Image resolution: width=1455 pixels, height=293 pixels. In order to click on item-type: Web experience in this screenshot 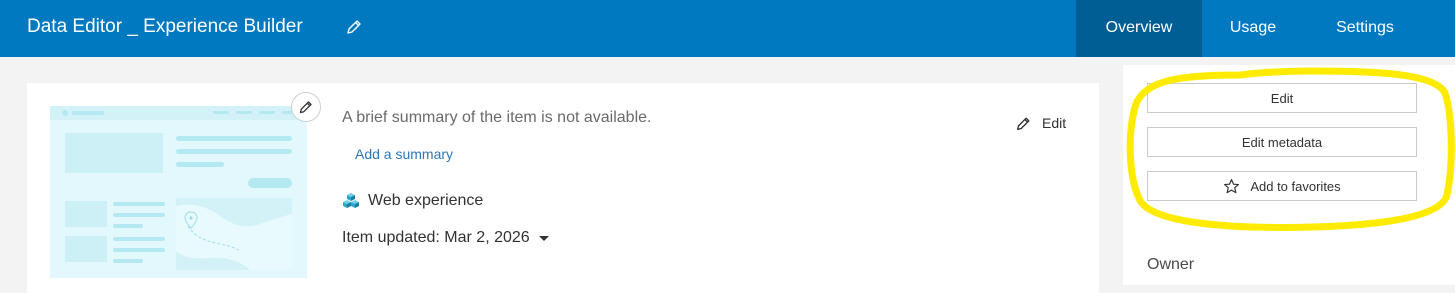, I will do `click(412, 201)`.